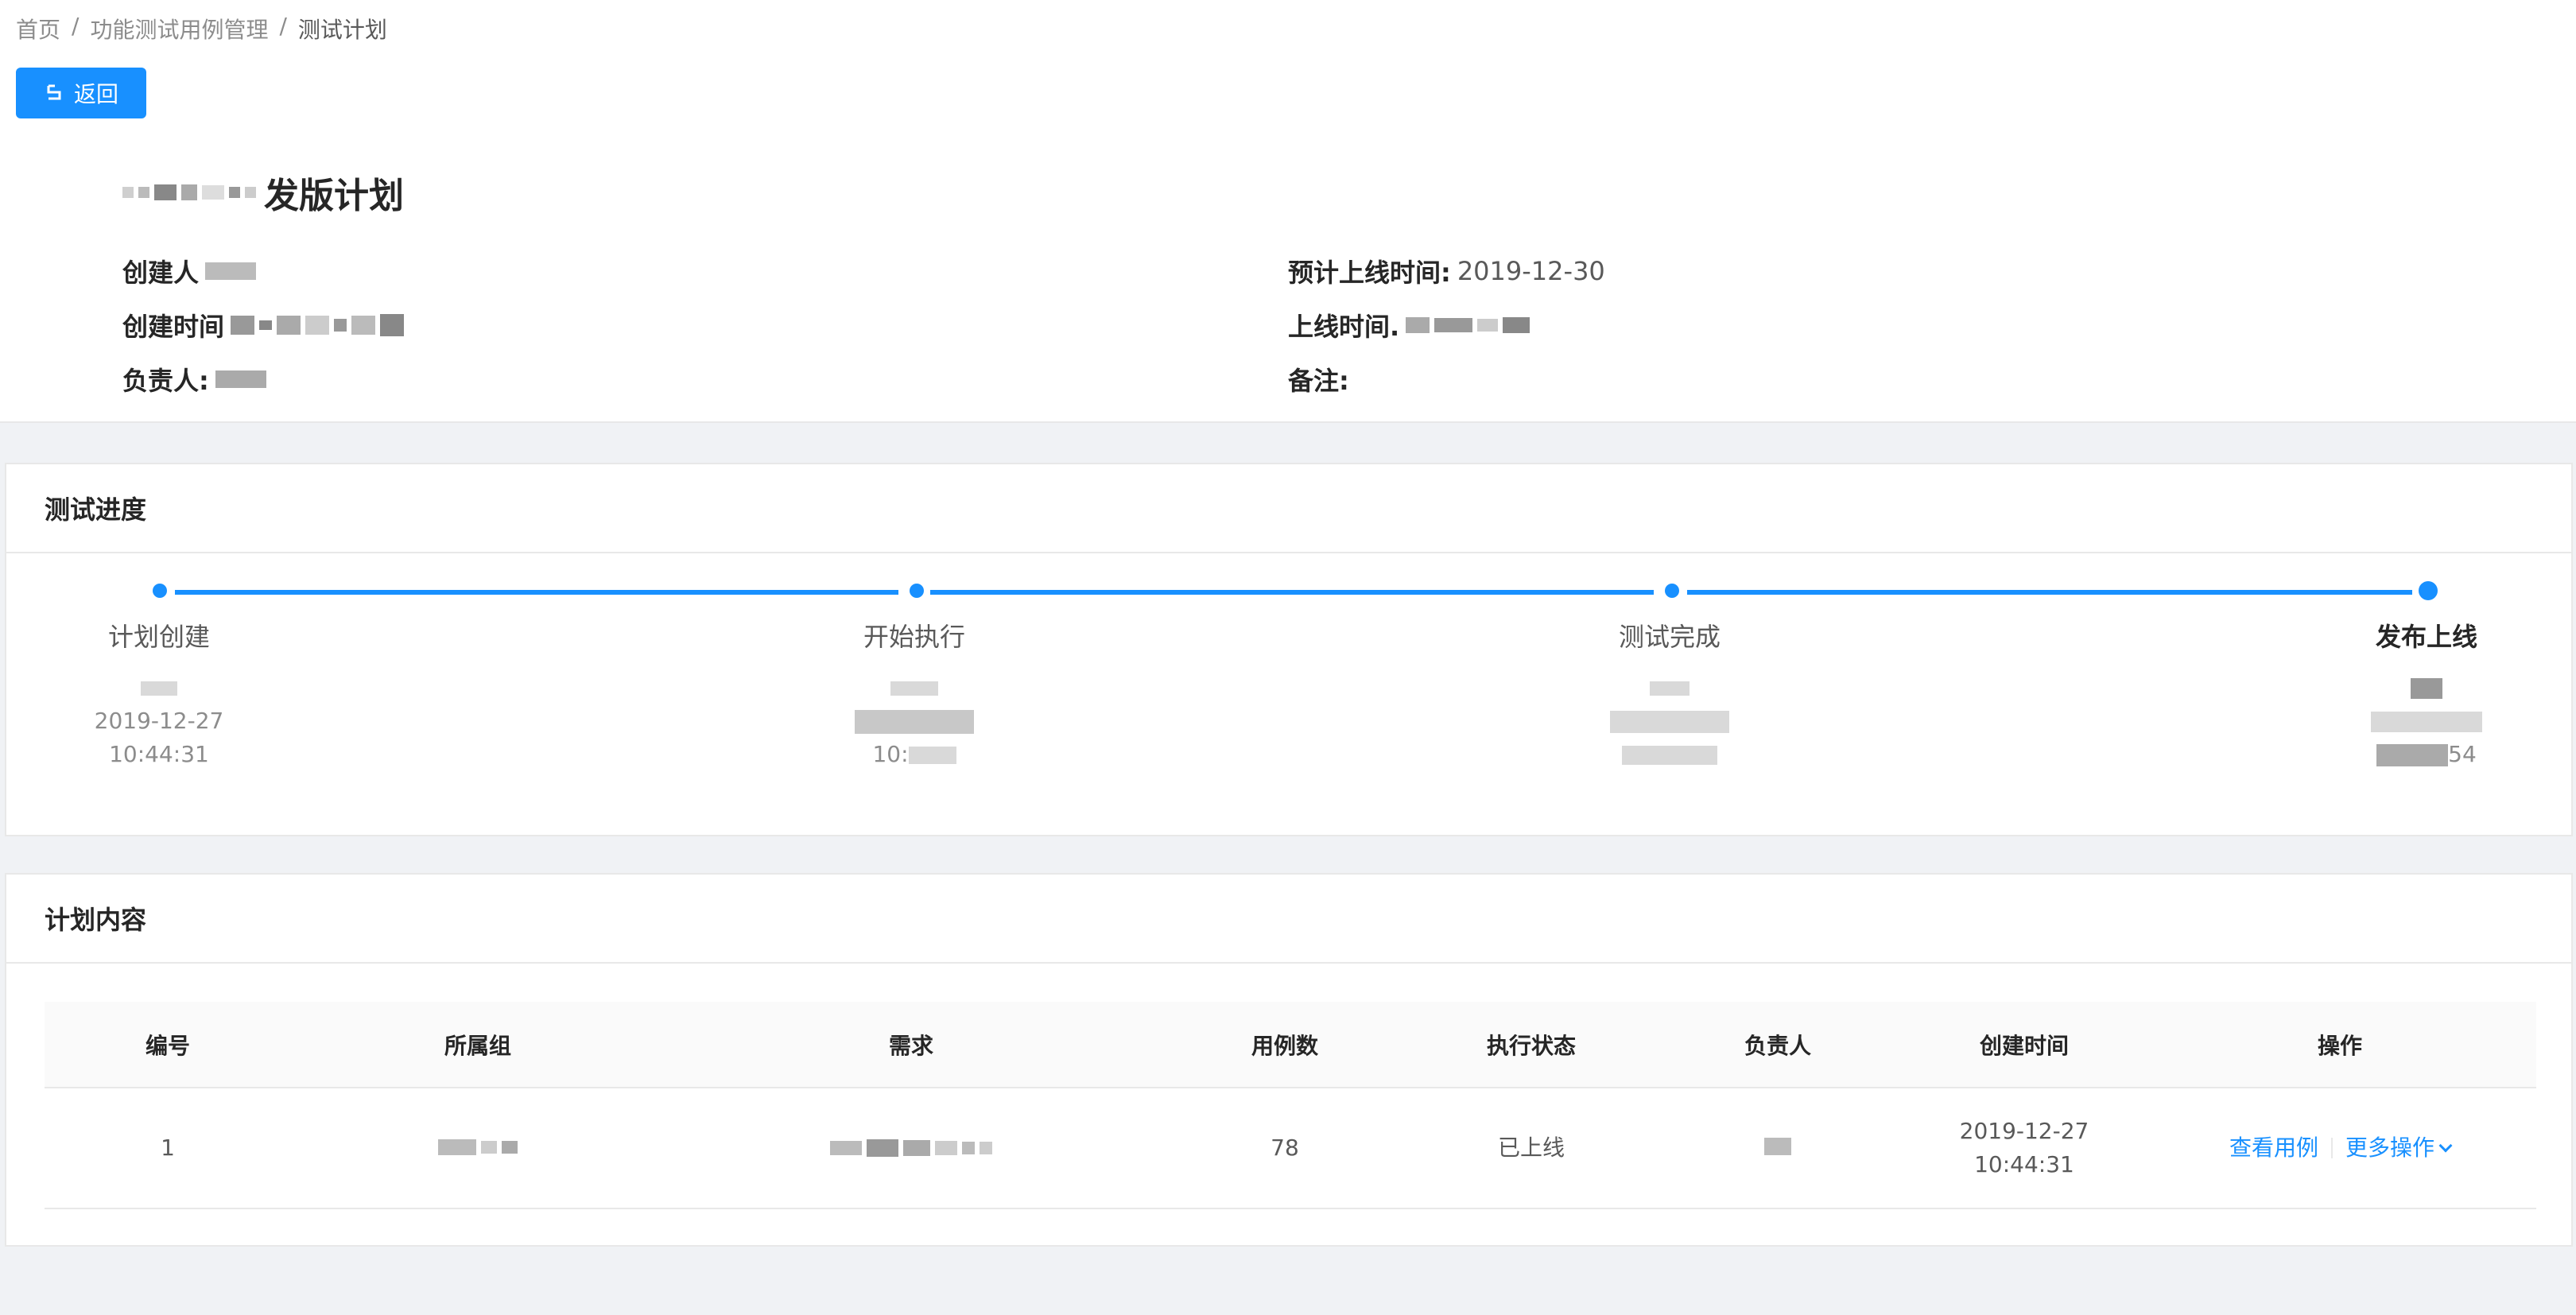 The image size is (2576, 1315). What do you see at coordinates (2024, 1164) in the screenshot?
I see `created-time: 10:44:31` at bounding box center [2024, 1164].